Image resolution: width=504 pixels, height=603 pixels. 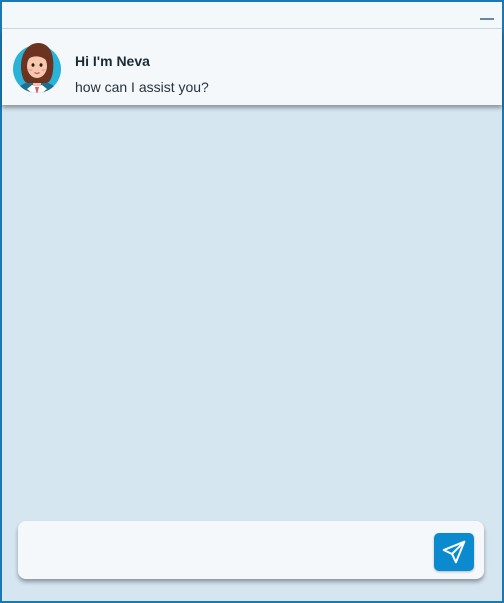 I want to click on message-composer, so click(x=251, y=550).